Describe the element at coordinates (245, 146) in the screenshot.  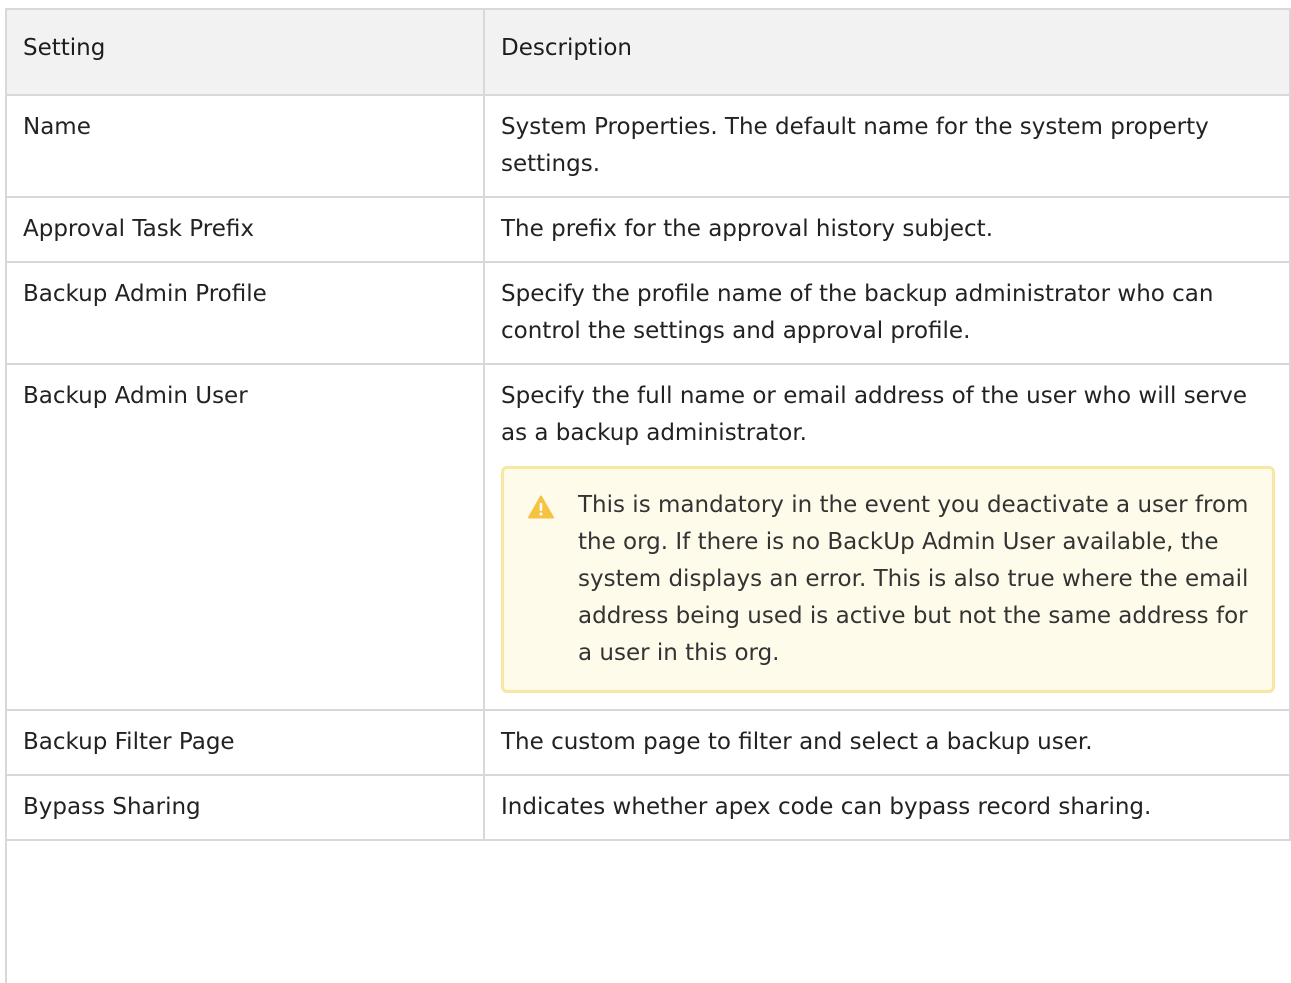
I see `setting-name-cell: Name` at that location.